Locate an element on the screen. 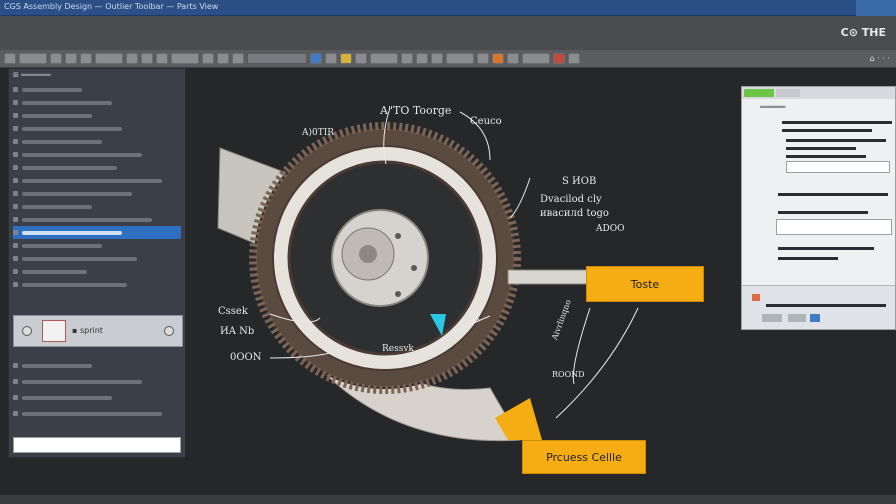 This screenshot has height=504, width=896. select-icon is located at coordinates (316, 58).